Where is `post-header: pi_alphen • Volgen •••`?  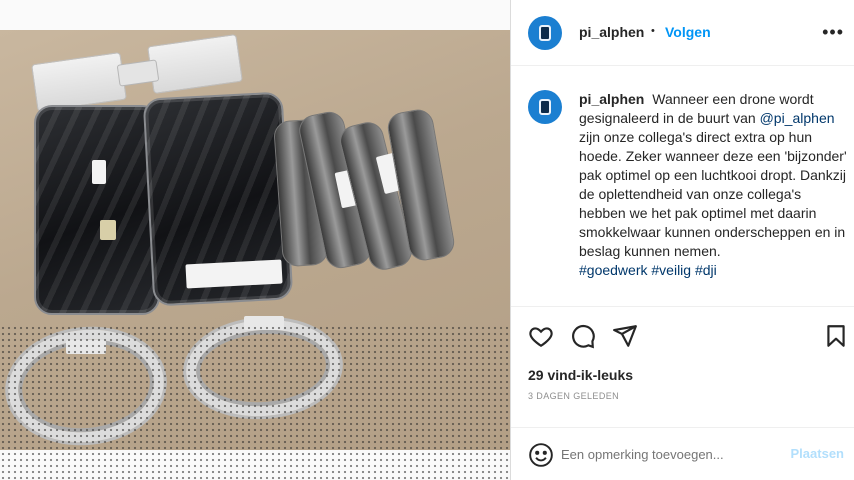
post-header: pi_alphen • Volgen ••• is located at coordinates (682, 33).